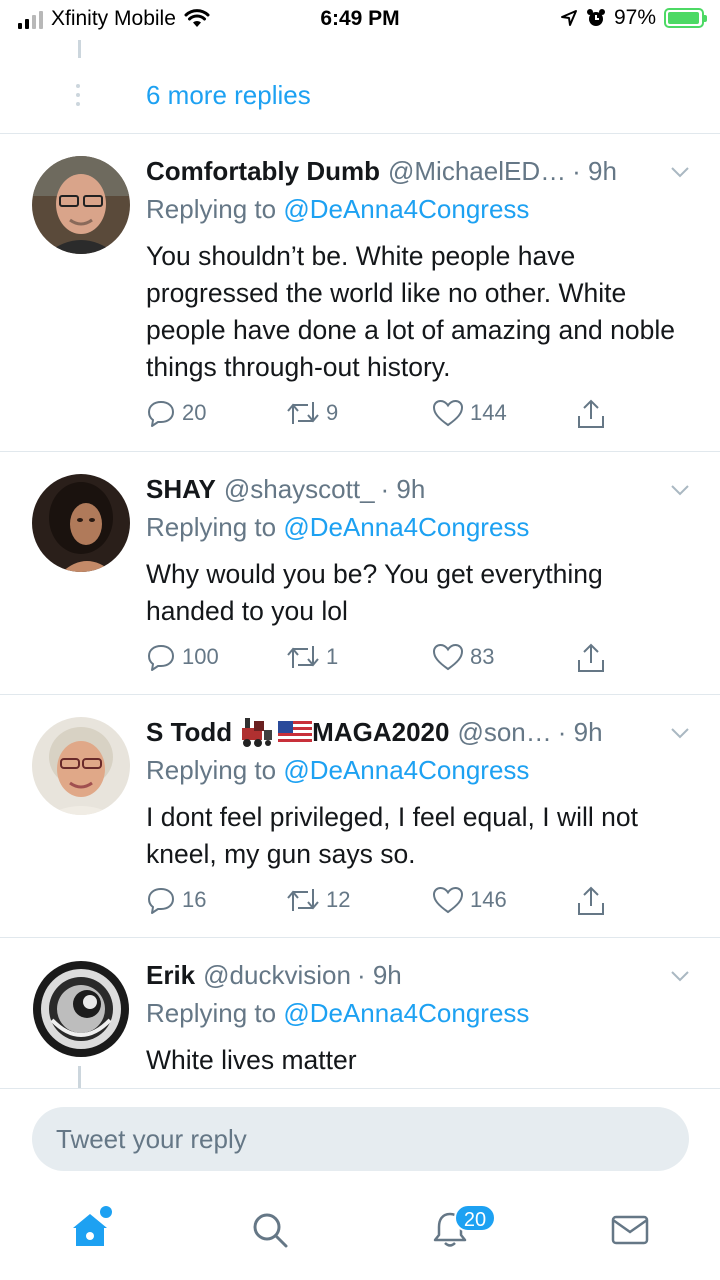 The image size is (720, 1280). What do you see at coordinates (360, 1235) in the screenshot?
I see `tab-bar` at bounding box center [360, 1235].